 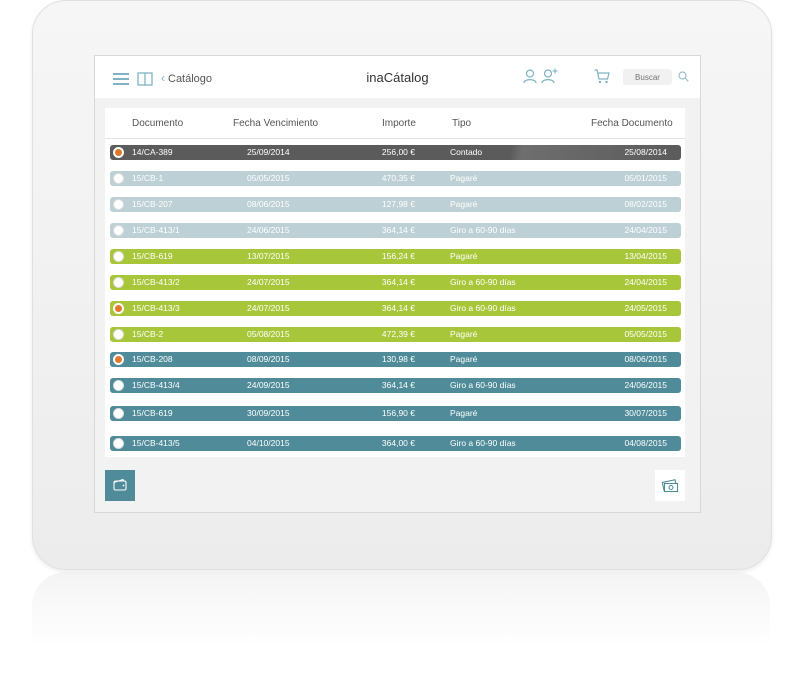 I want to click on cell-documento: 15/CB-1, so click(x=148, y=178).